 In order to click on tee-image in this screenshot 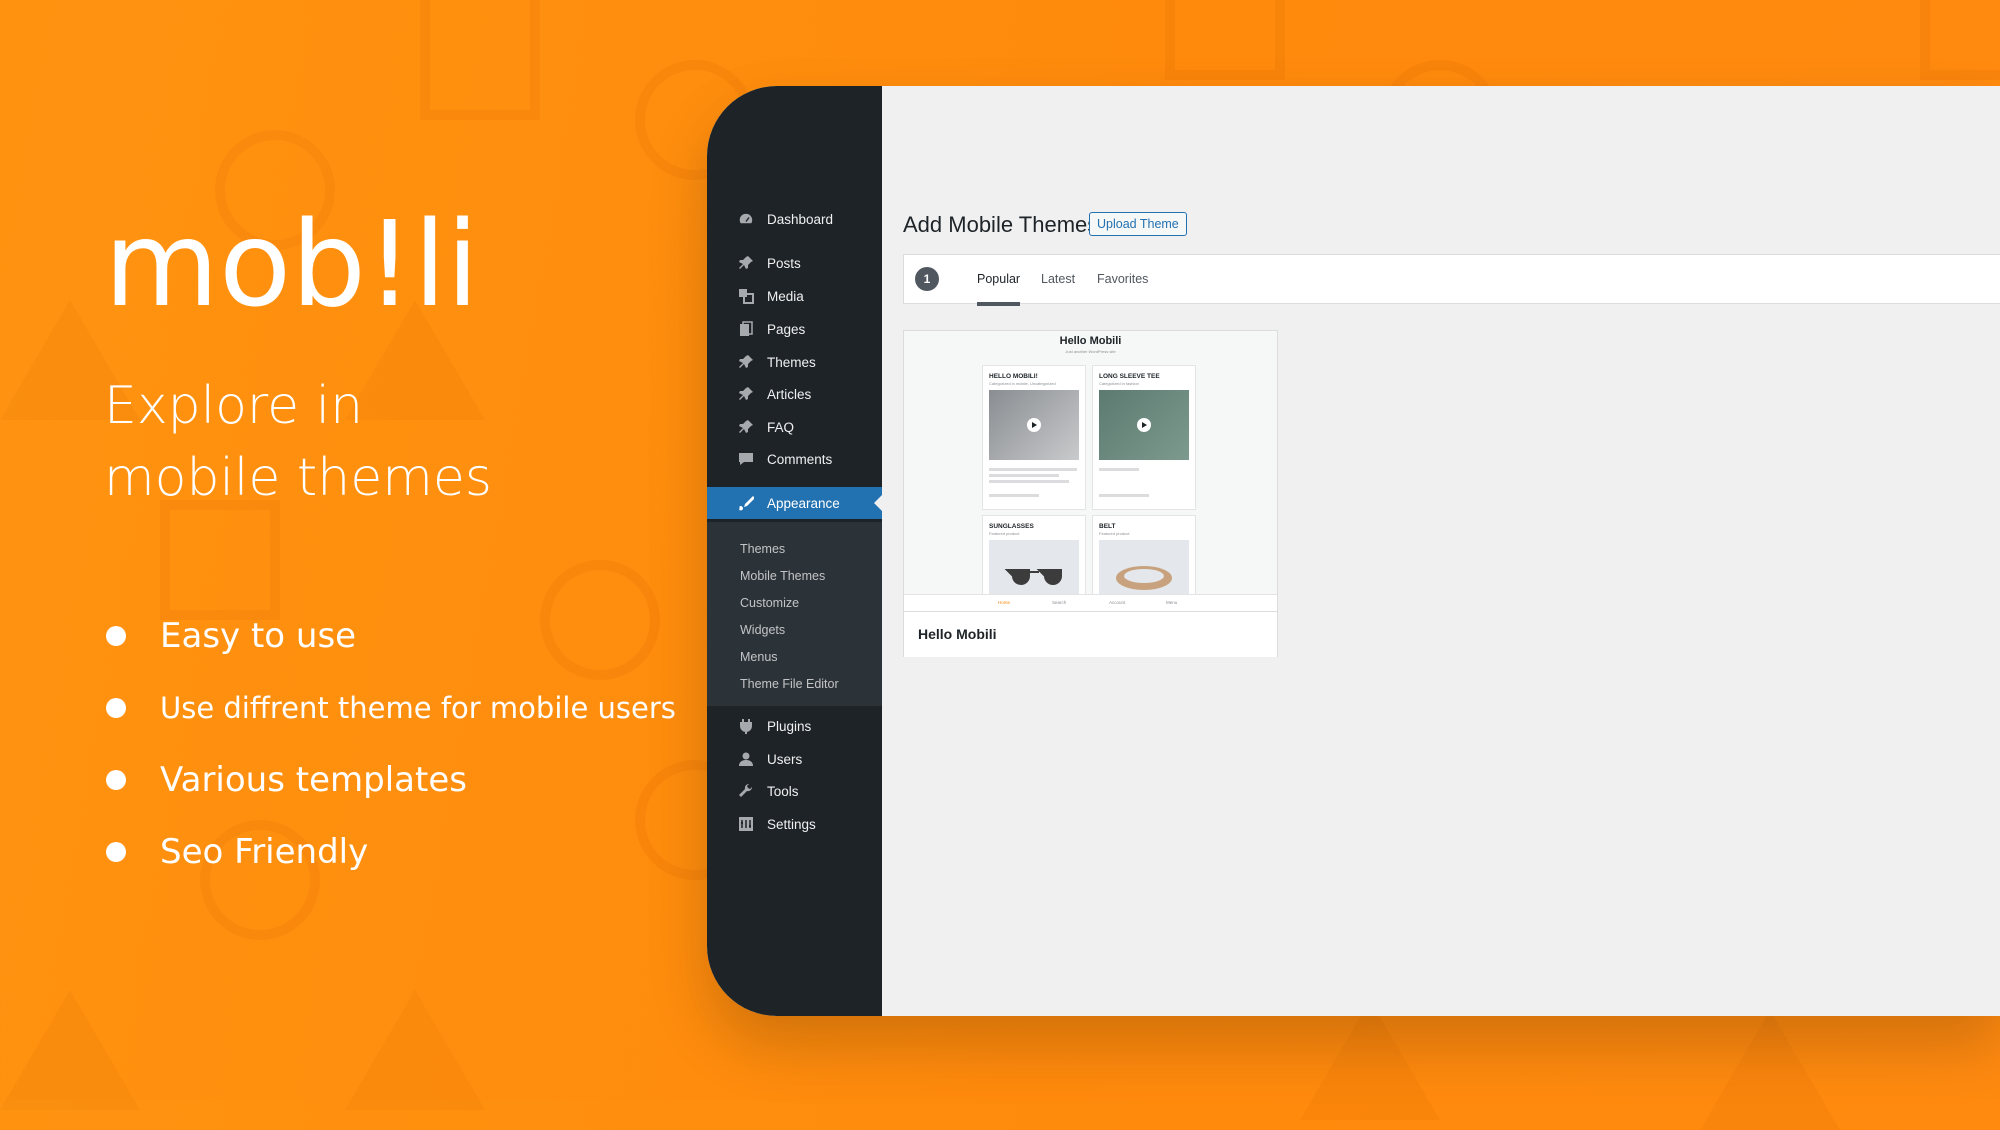, I will do `click(1144, 425)`.